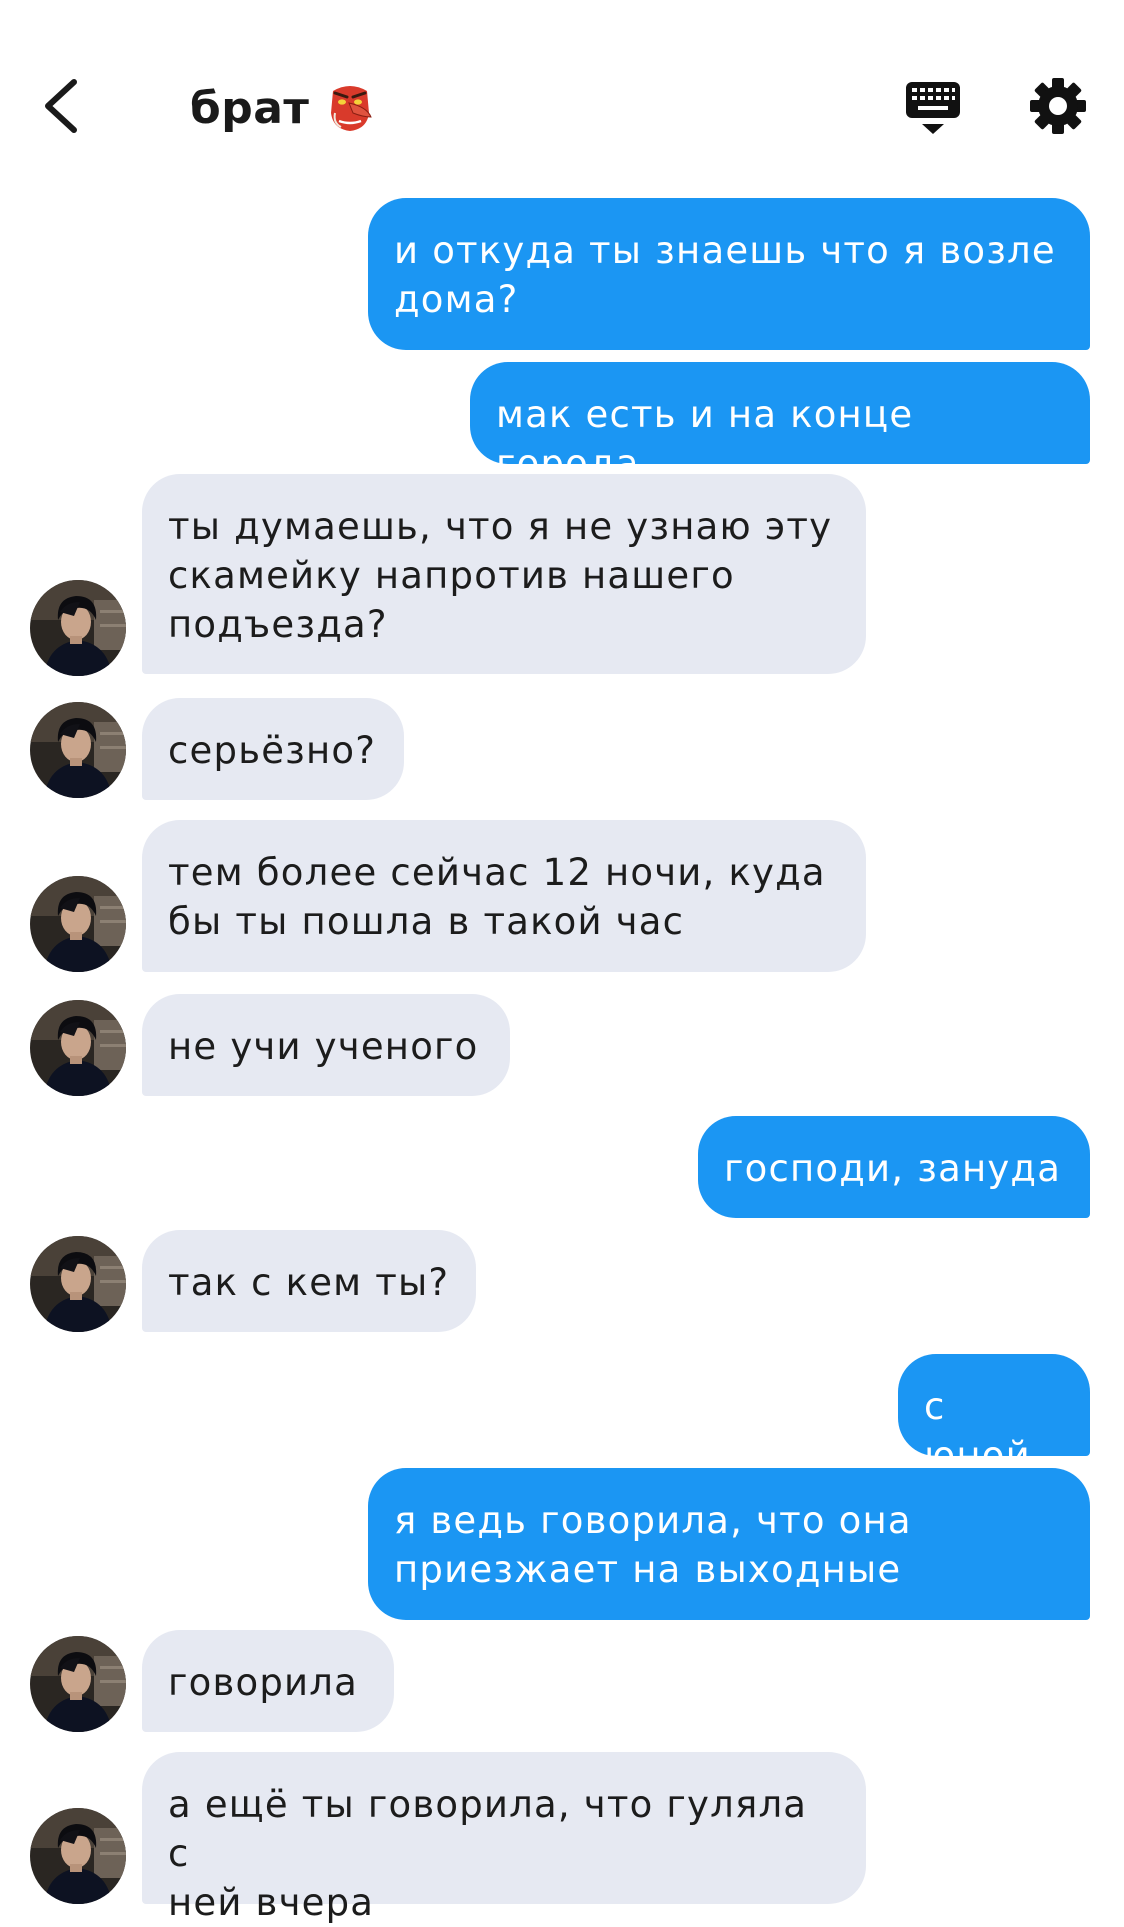  I want to click on outgoing-message: и откуда ты знаешь что я возле дома?, so click(729, 274).